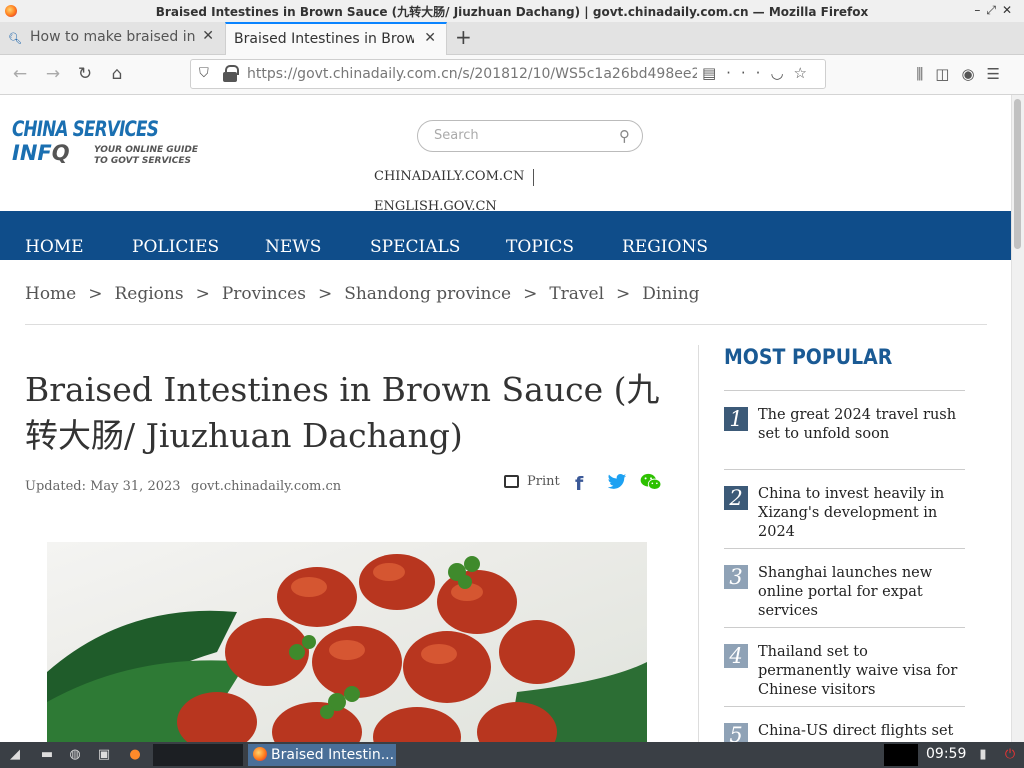 This screenshot has width=1024, height=768. What do you see at coordinates (781, 73) in the screenshot?
I see `pocket-icon: ◡` at bounding box center [781, 73].